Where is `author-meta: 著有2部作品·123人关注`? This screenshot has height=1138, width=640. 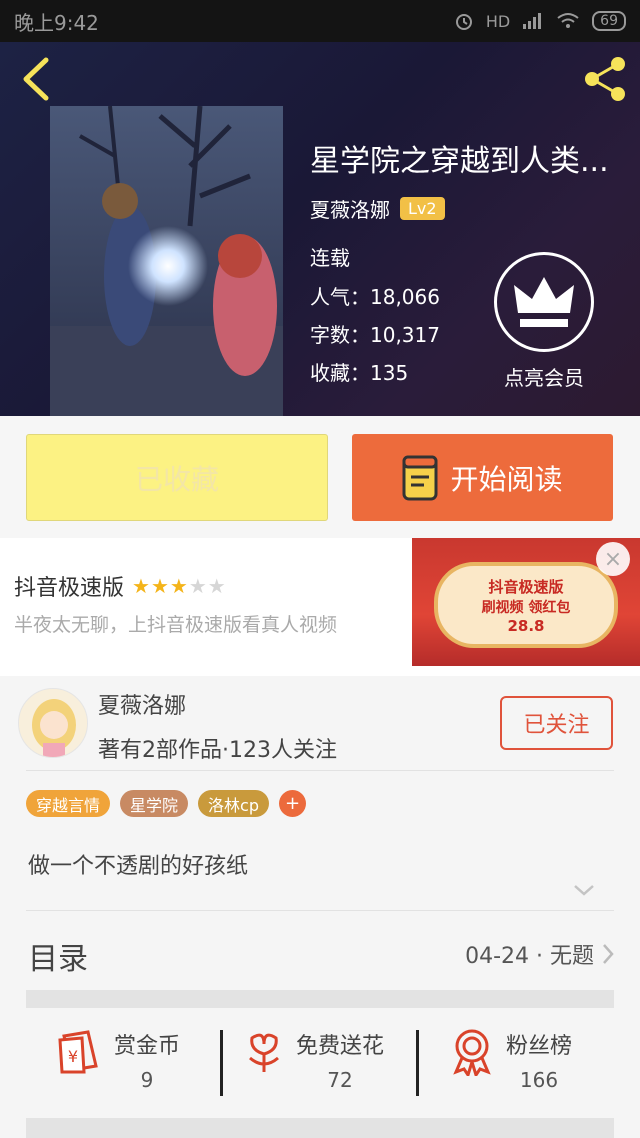 author-meta: 著有2部作品·123人关注 is located at coordinates (217, 750).